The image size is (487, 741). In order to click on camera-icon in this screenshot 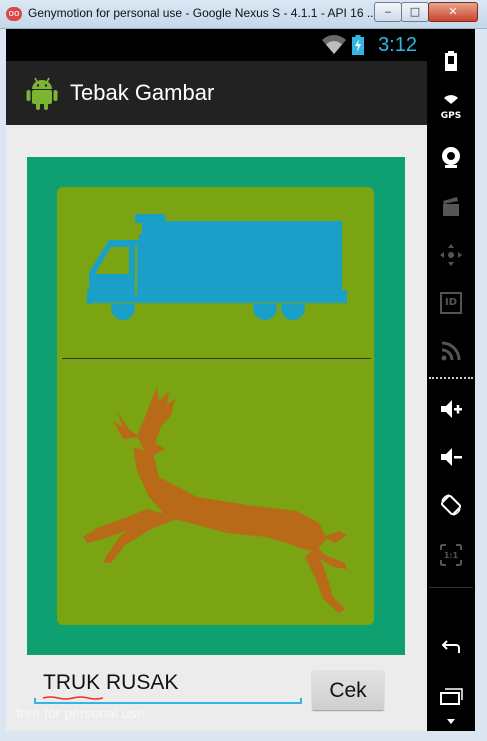, I will do `click(451, 157)`.